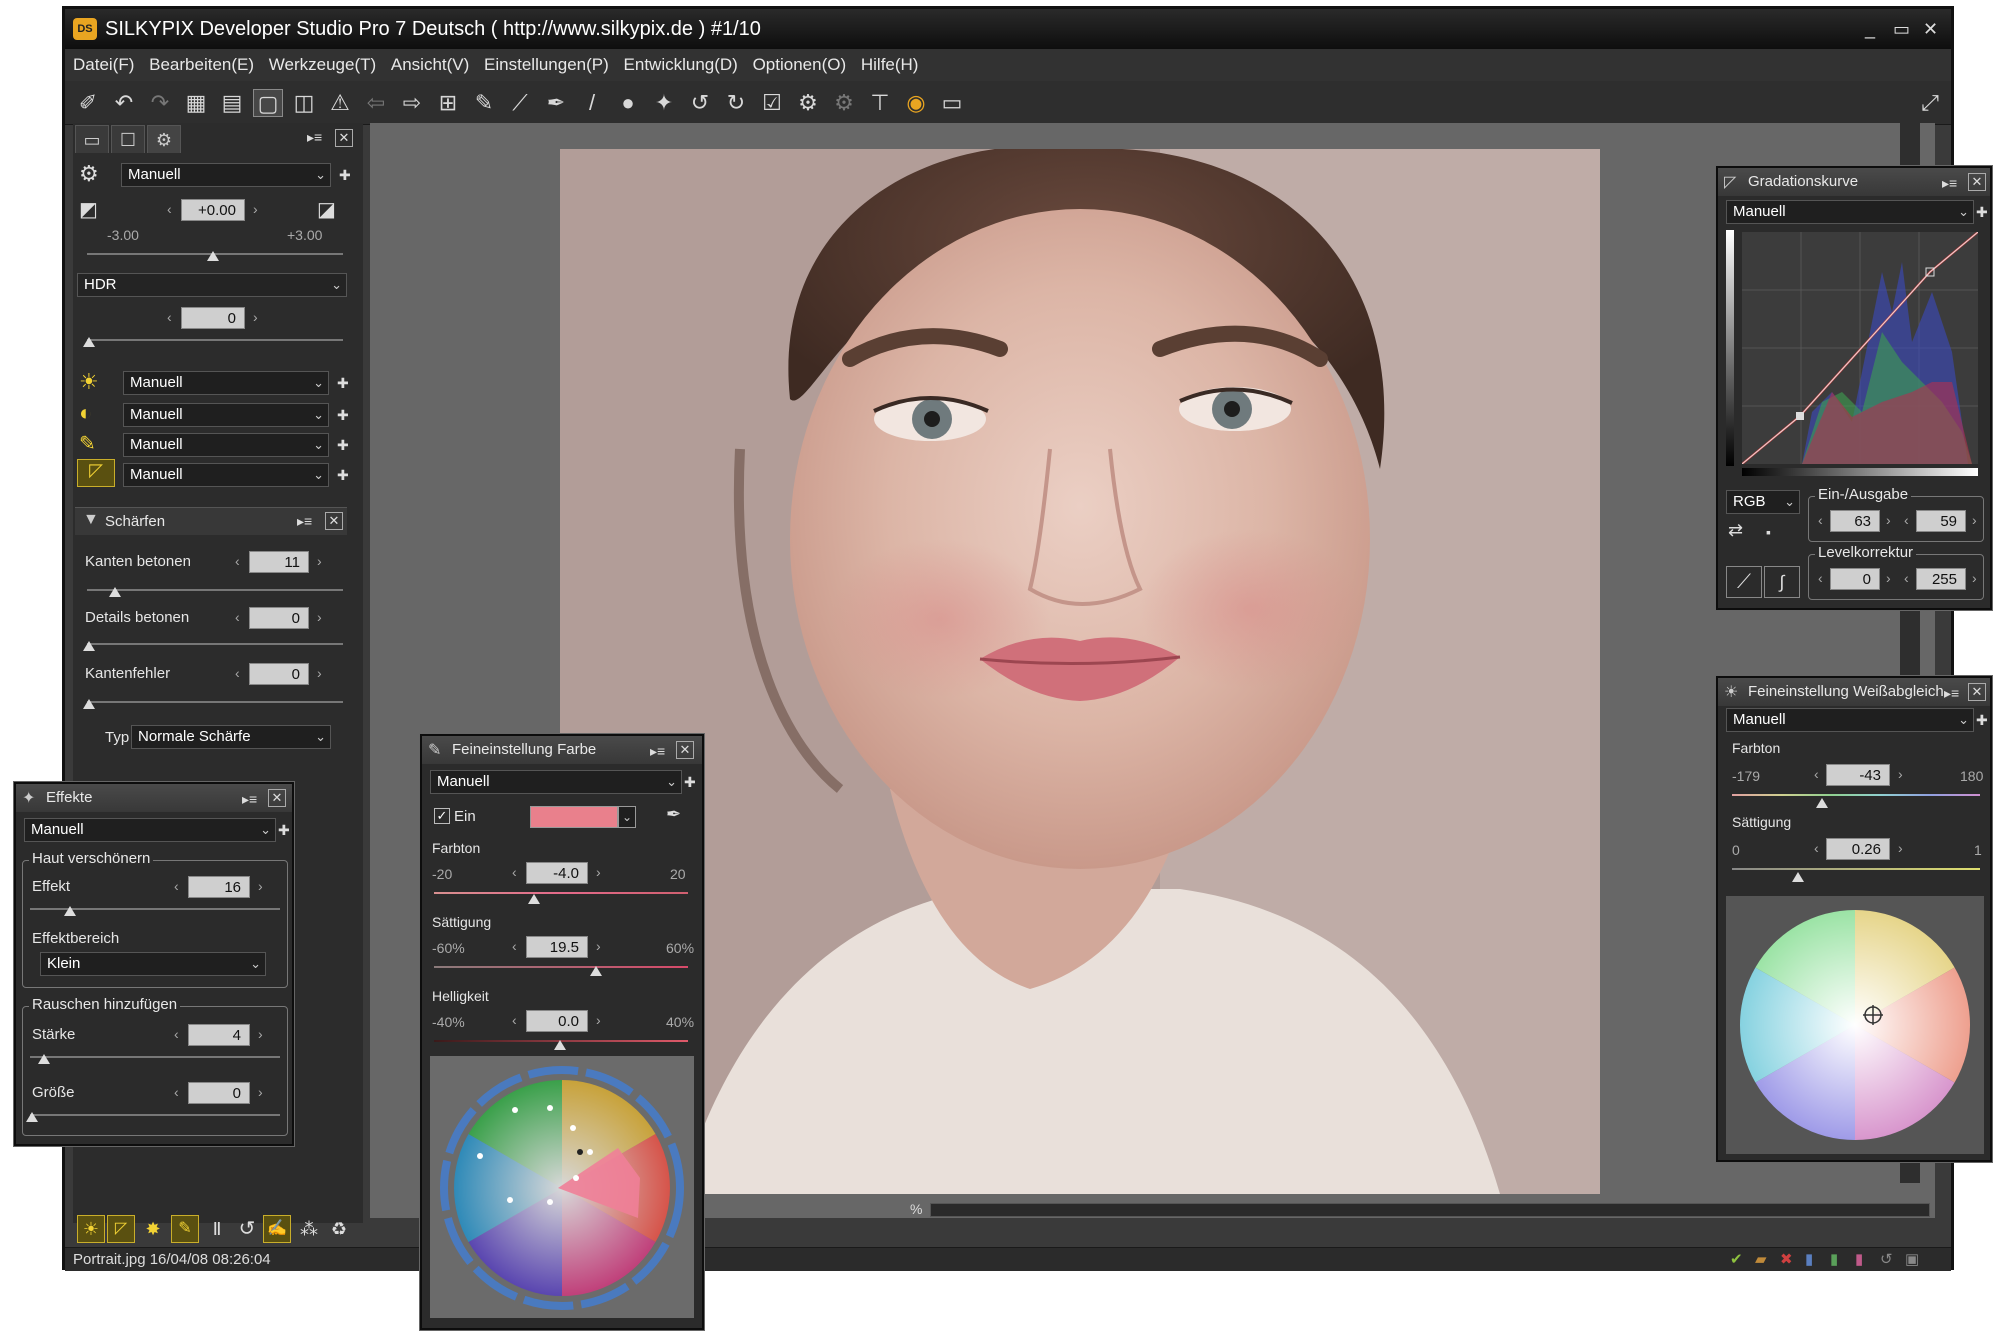  I want to click on color-bright-dec-icon: ‹, so click(514, 1020).